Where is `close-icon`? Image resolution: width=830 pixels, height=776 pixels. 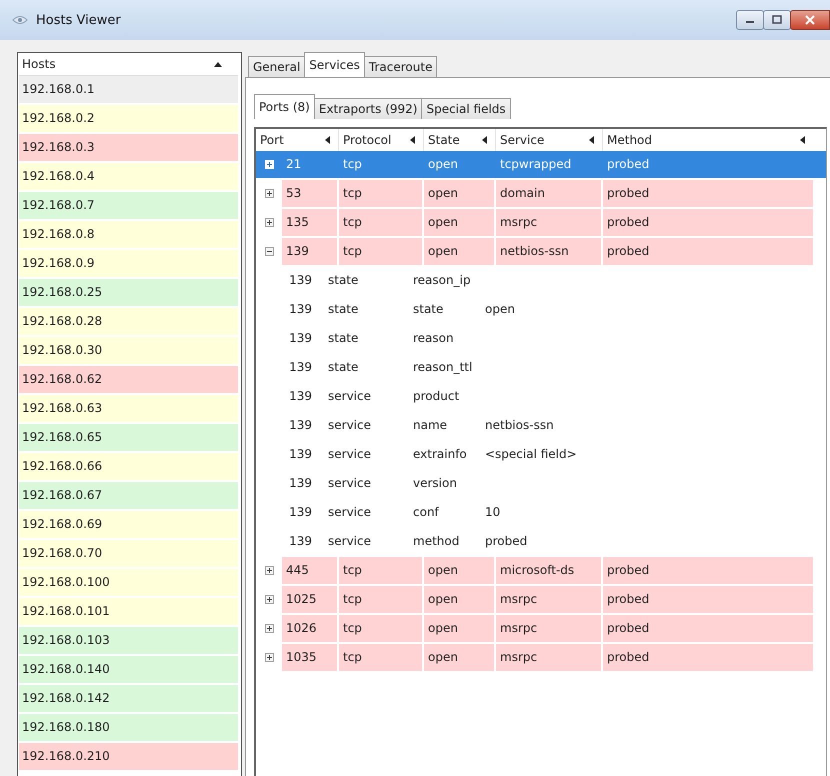 close-icon is located at coordinates (810, 20).